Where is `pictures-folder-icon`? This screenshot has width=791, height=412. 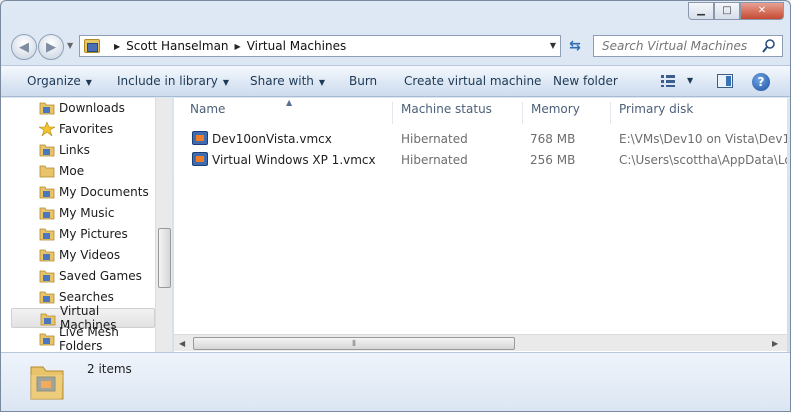 pictures-folder-icon is located at coordinates (47, 234).